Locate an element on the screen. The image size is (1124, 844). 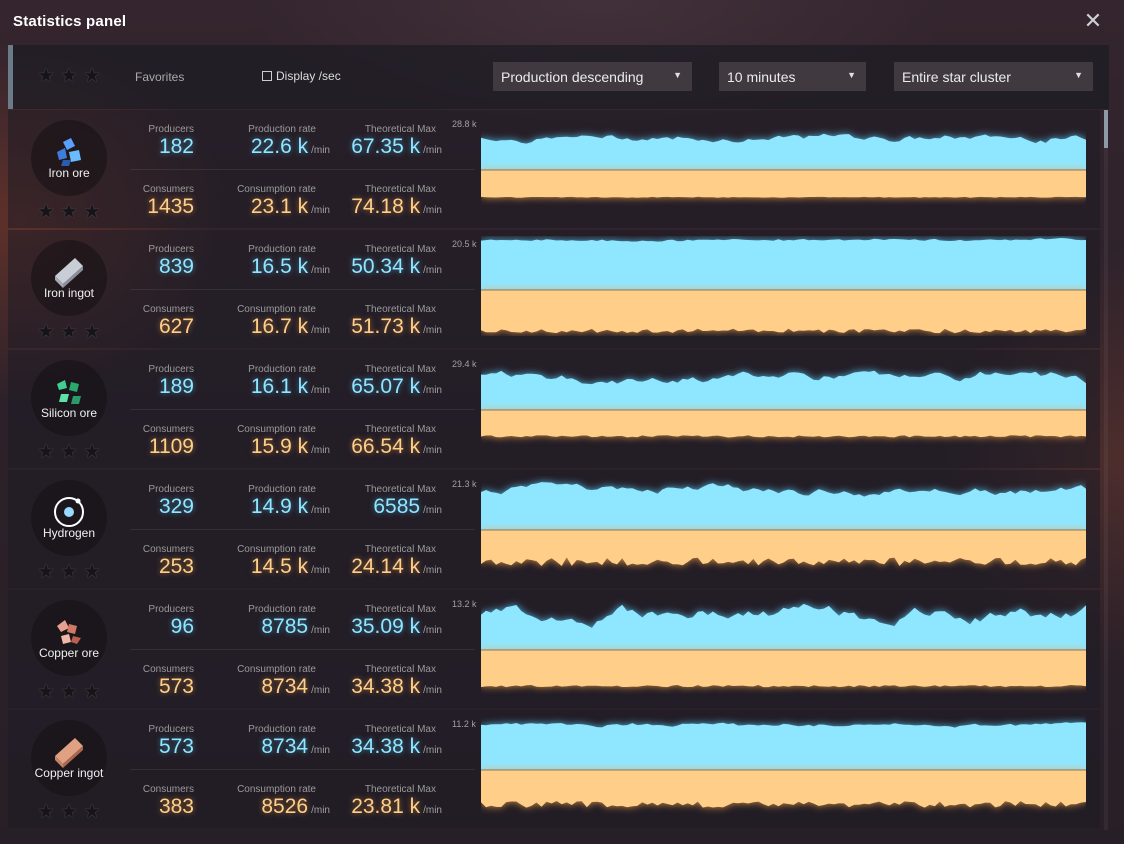
chevron-down-icon: ▼ is located at coordinates (677, 75).